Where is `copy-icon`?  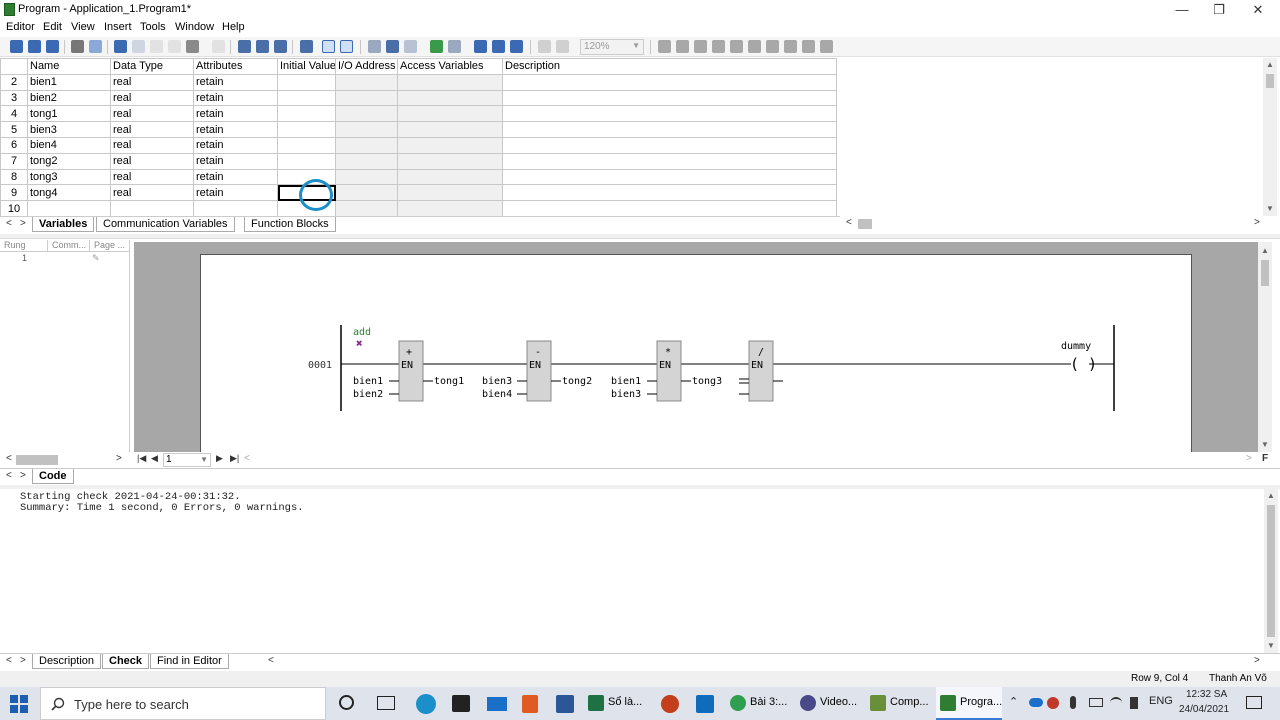
copy-icon is located at coordinates (174, 46).